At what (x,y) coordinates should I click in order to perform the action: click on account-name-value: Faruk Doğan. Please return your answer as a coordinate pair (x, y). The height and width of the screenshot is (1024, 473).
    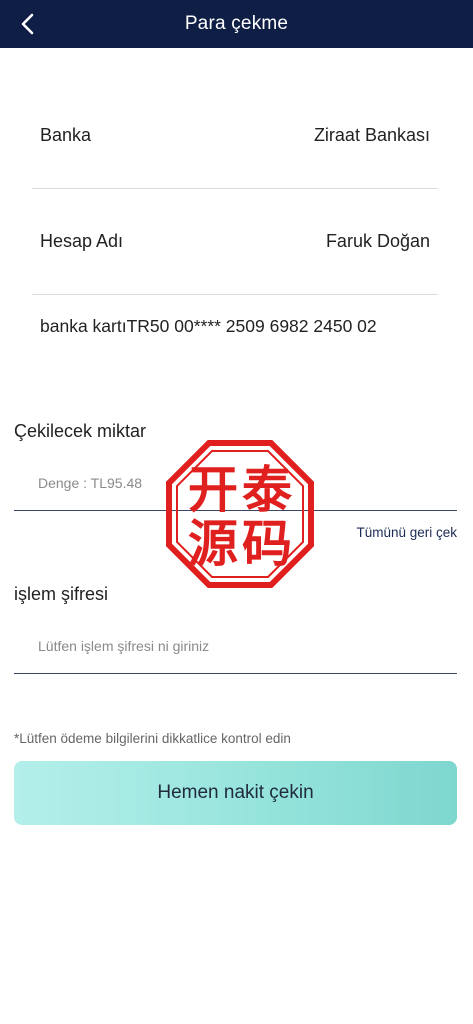
    Looking at the image, I should click on (377, 241).